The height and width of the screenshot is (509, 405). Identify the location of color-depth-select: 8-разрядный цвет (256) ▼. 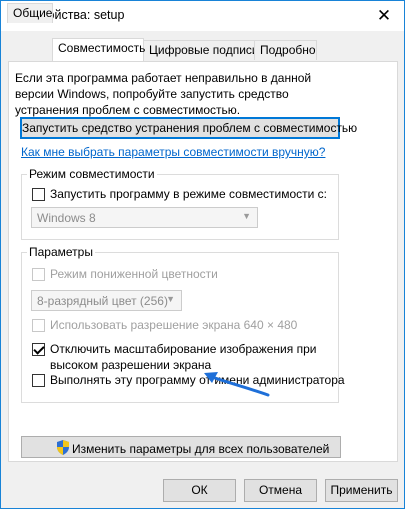
(106, 300).